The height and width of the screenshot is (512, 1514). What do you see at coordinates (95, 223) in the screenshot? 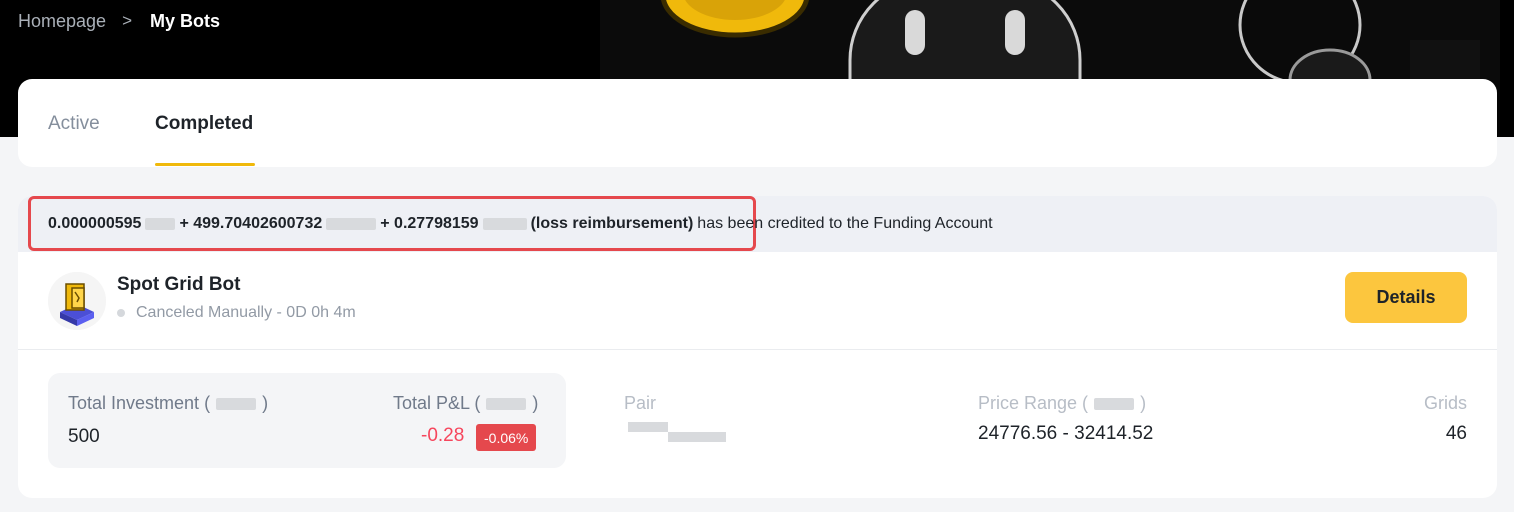
I see `notice-amount-1: 0.000000595` at bounding box center [95, 223].